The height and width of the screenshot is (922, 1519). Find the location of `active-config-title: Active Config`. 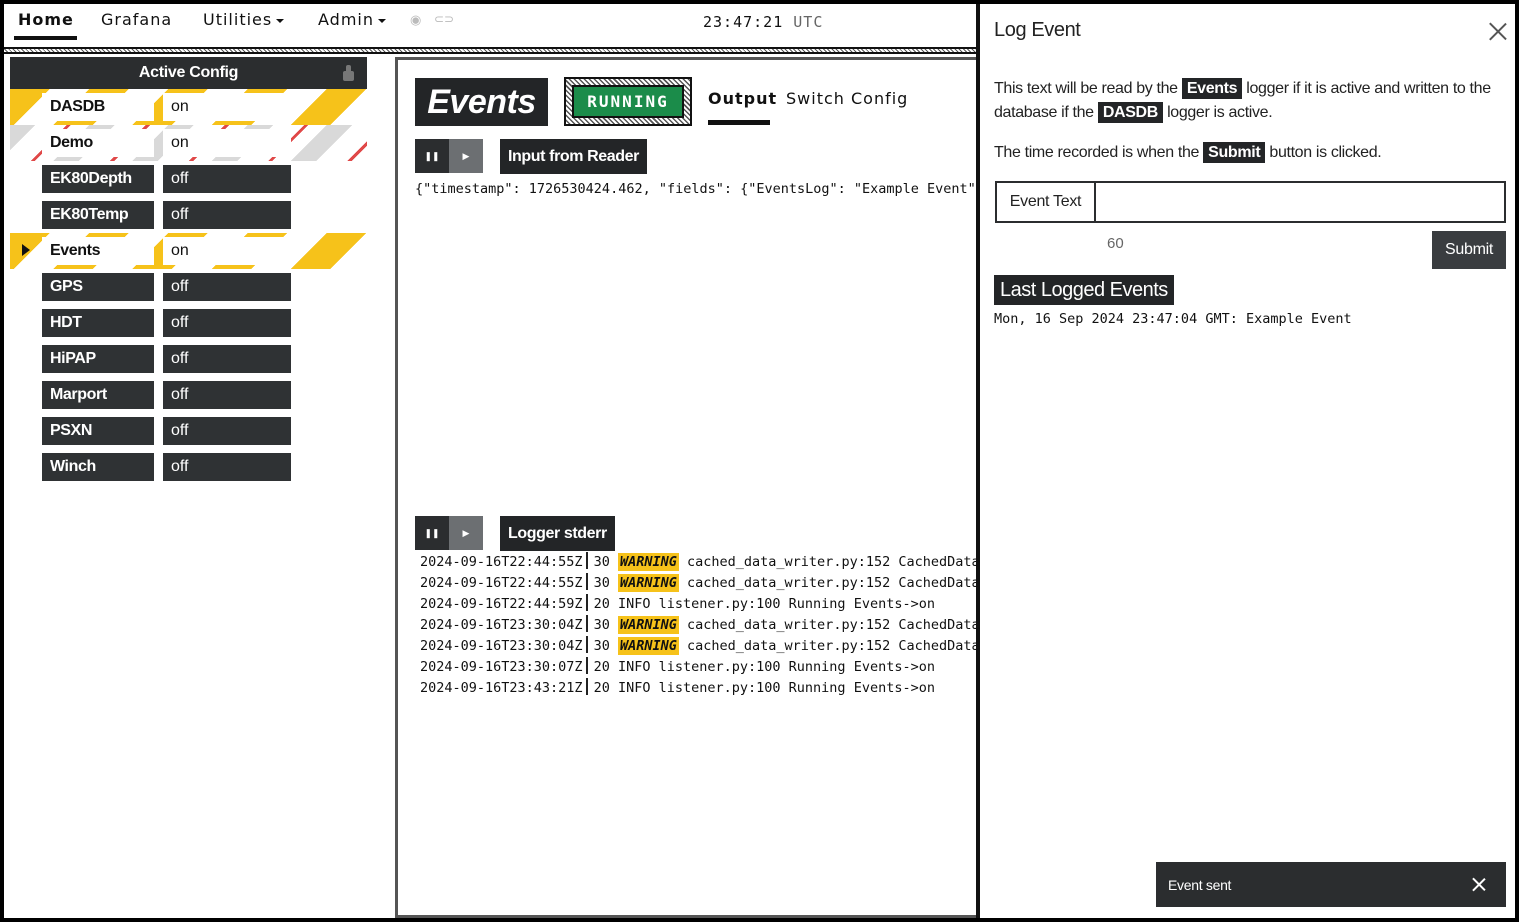

active-config-title: Active Config is located at coordinates (188, 72).